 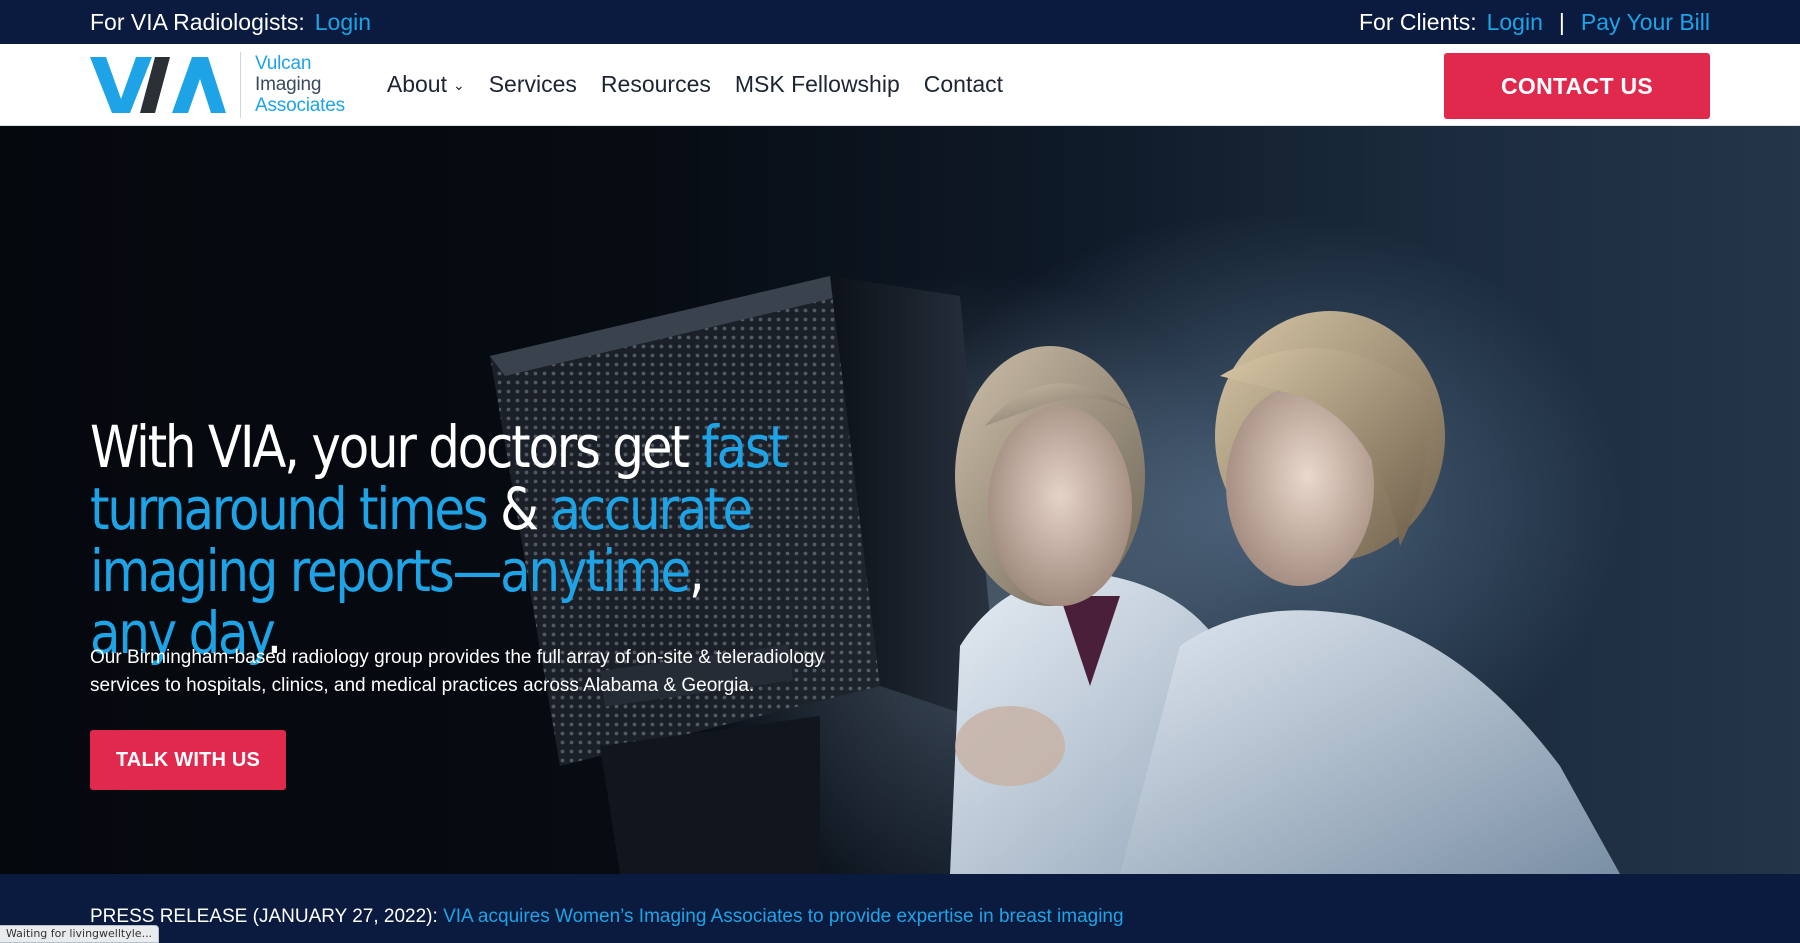 What do you see at coordinates (1515, 22) in the screenshot?
I see `clients-login-link: Login` at bounding box center [1515, 22].